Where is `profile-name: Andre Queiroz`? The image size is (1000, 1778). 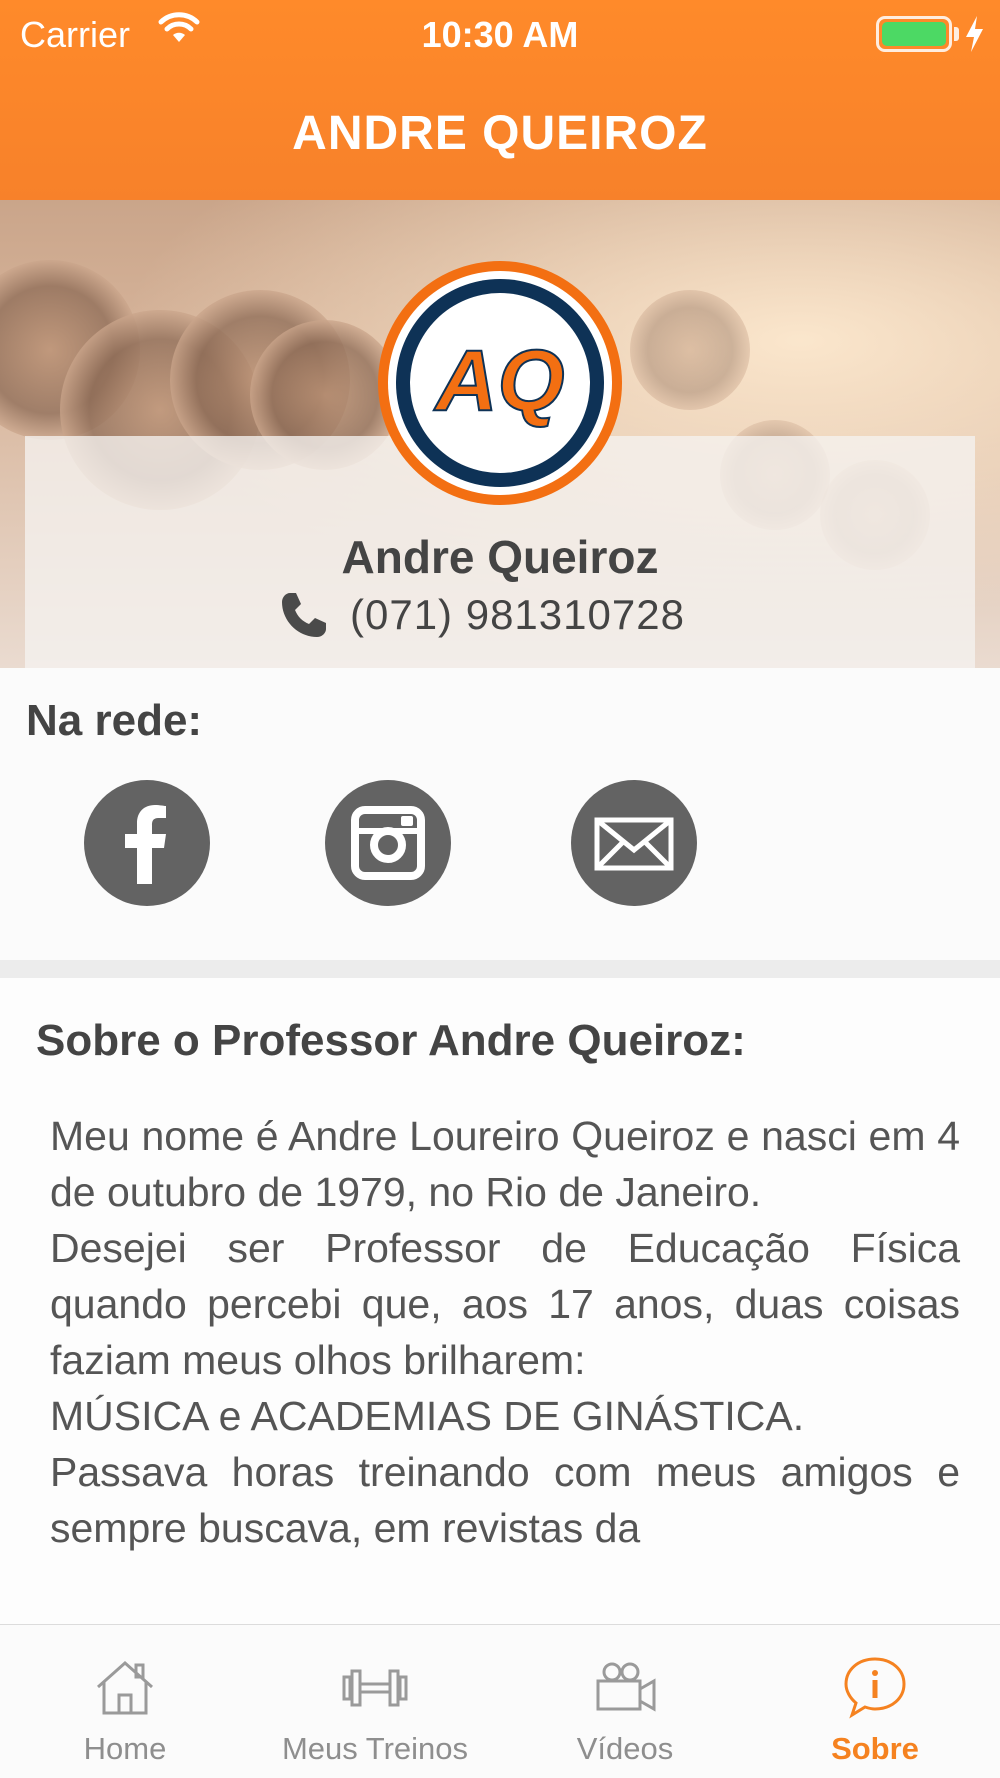
profile-name: Andre Queiroz is located at coordinates (500, 557).